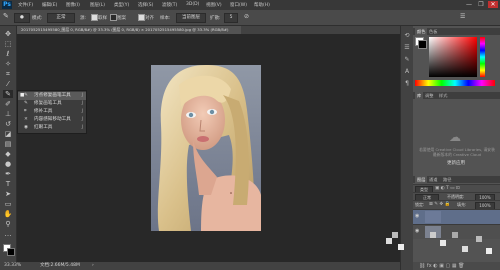 This screenshot has height=270, width=500. Describe the element at coordinates (456, 179) in the screenshot. I see `layers-panel-tabs: 图层 通道 路径` at that location.